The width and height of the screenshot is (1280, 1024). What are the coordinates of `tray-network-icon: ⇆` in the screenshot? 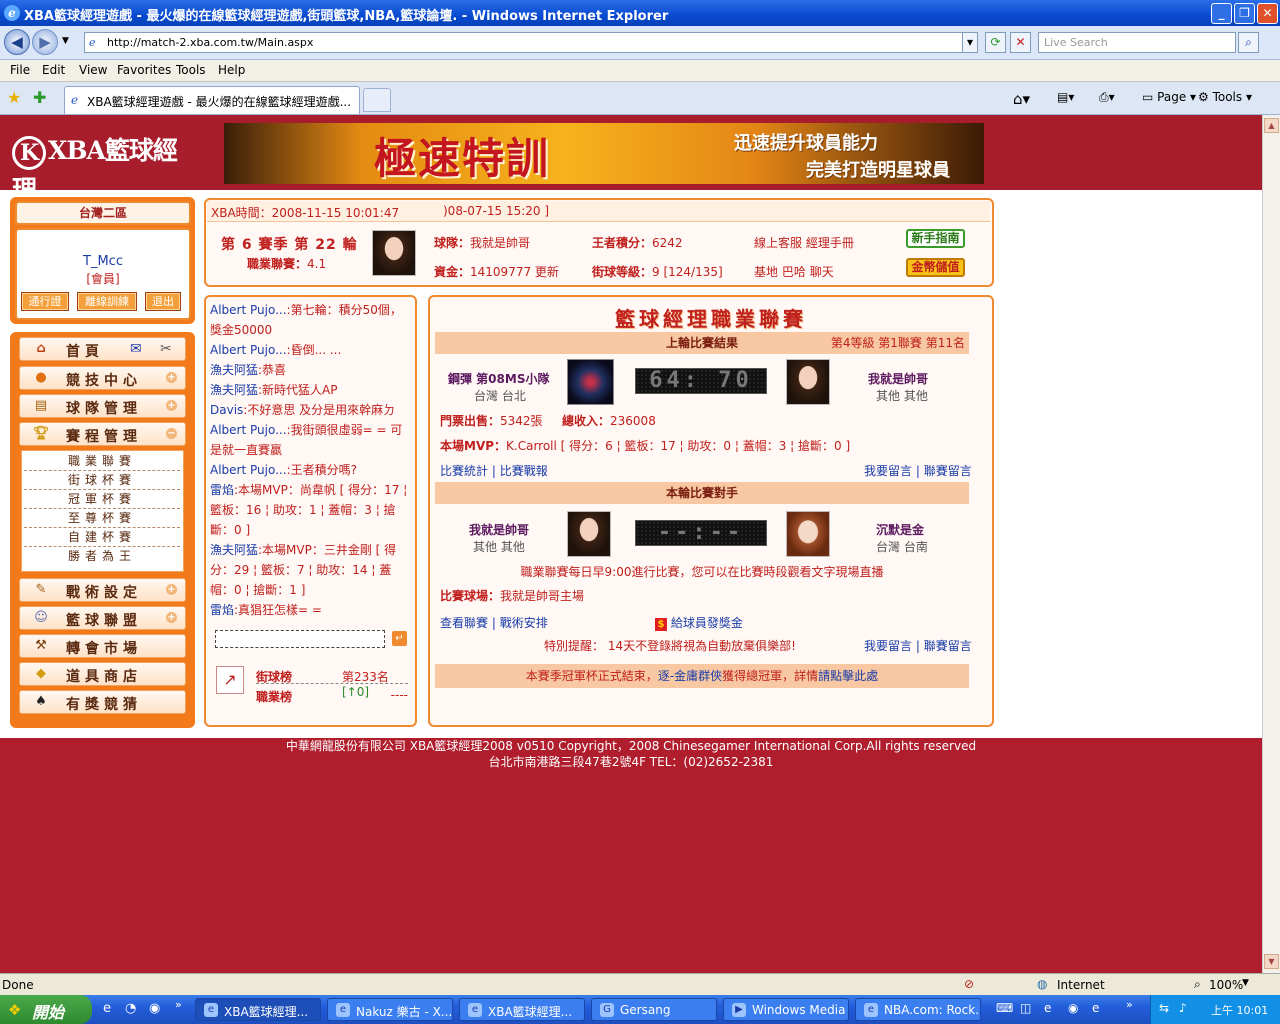 It's located at (1164, 1008).